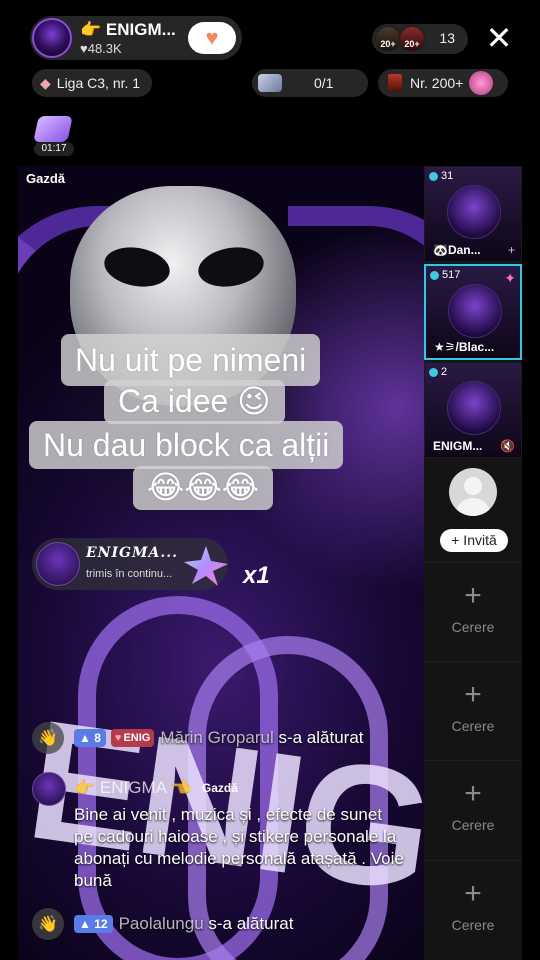 The image size is (540, 960). I want to click on guest-score: 517, so click(445, 275).